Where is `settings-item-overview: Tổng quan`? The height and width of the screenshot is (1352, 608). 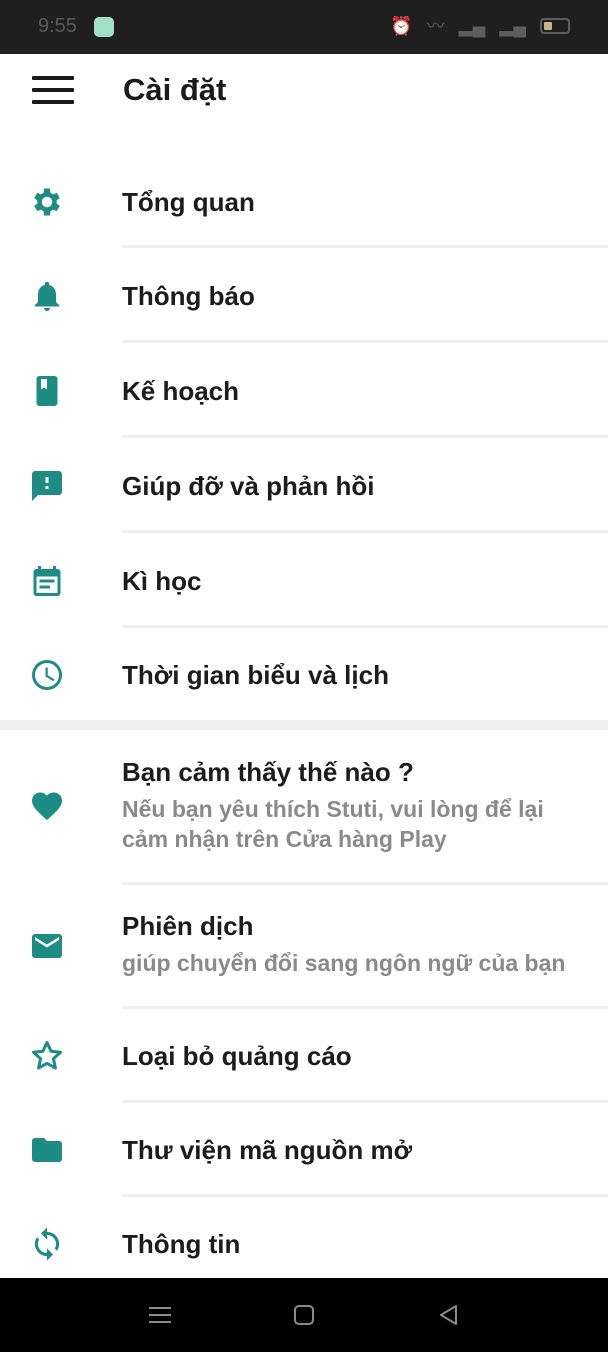 settings-item-overview: Tổng quan is located at coordinates (304, 202).